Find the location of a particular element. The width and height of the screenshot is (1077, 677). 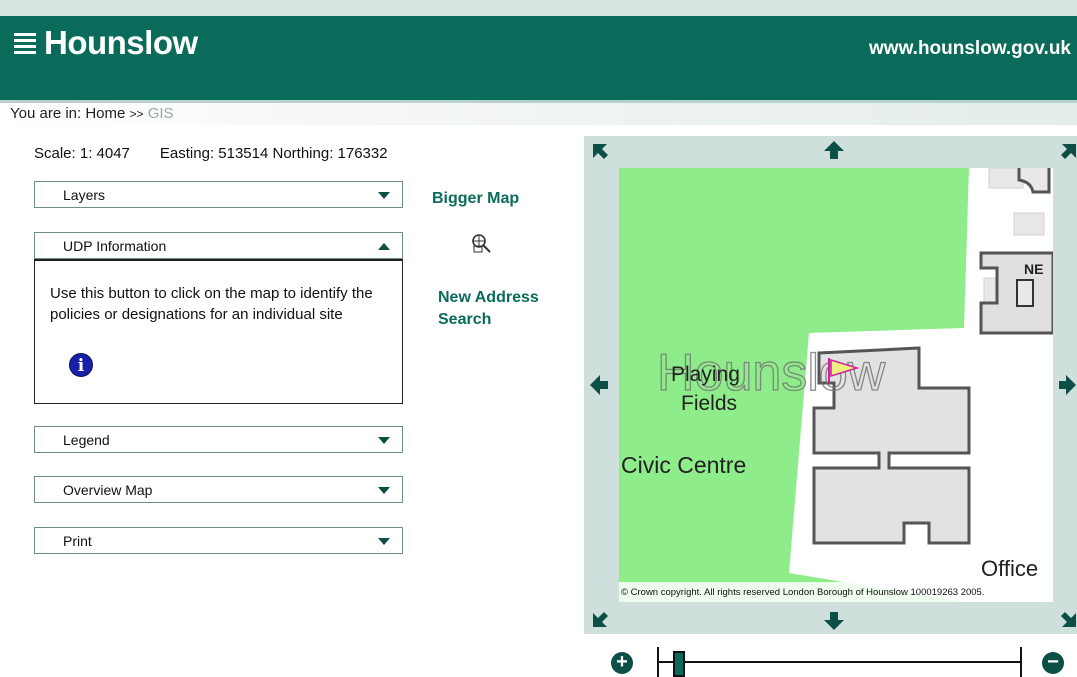

map-label-civic-centre: Civic Centre is located at coordinates (683, 465).